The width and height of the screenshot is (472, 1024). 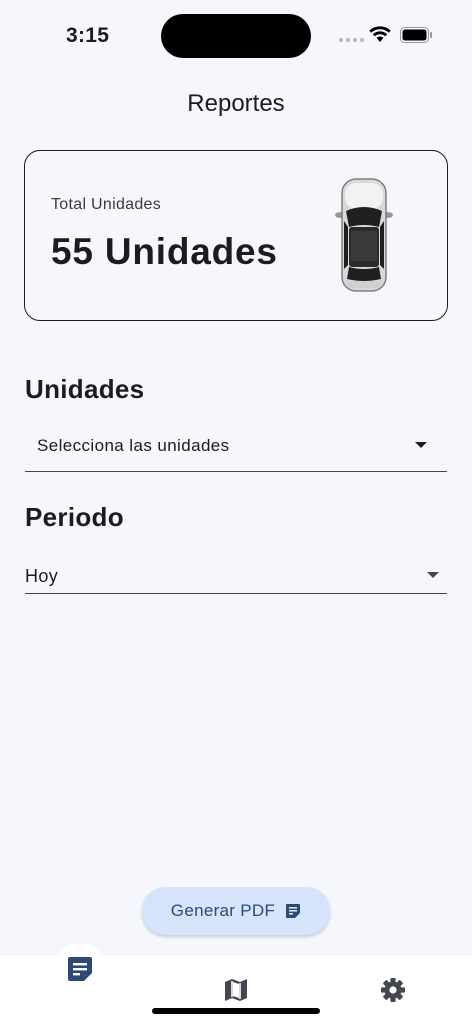 I want to click on note-icon, so click(x=293, y=911).